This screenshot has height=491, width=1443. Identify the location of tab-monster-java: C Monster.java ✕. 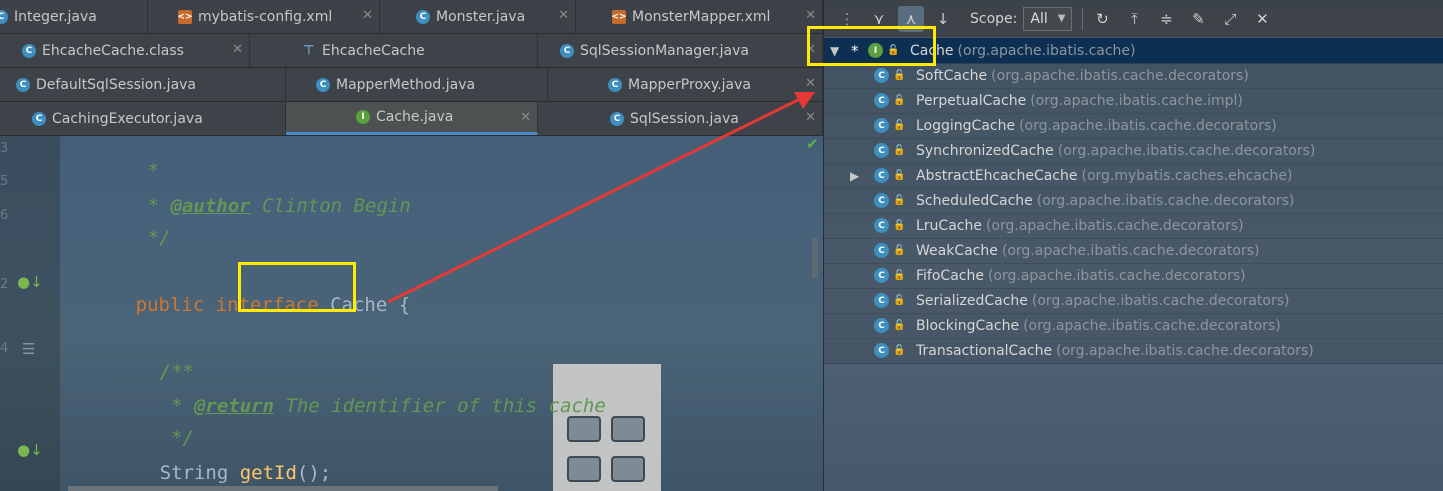
(478, 16).